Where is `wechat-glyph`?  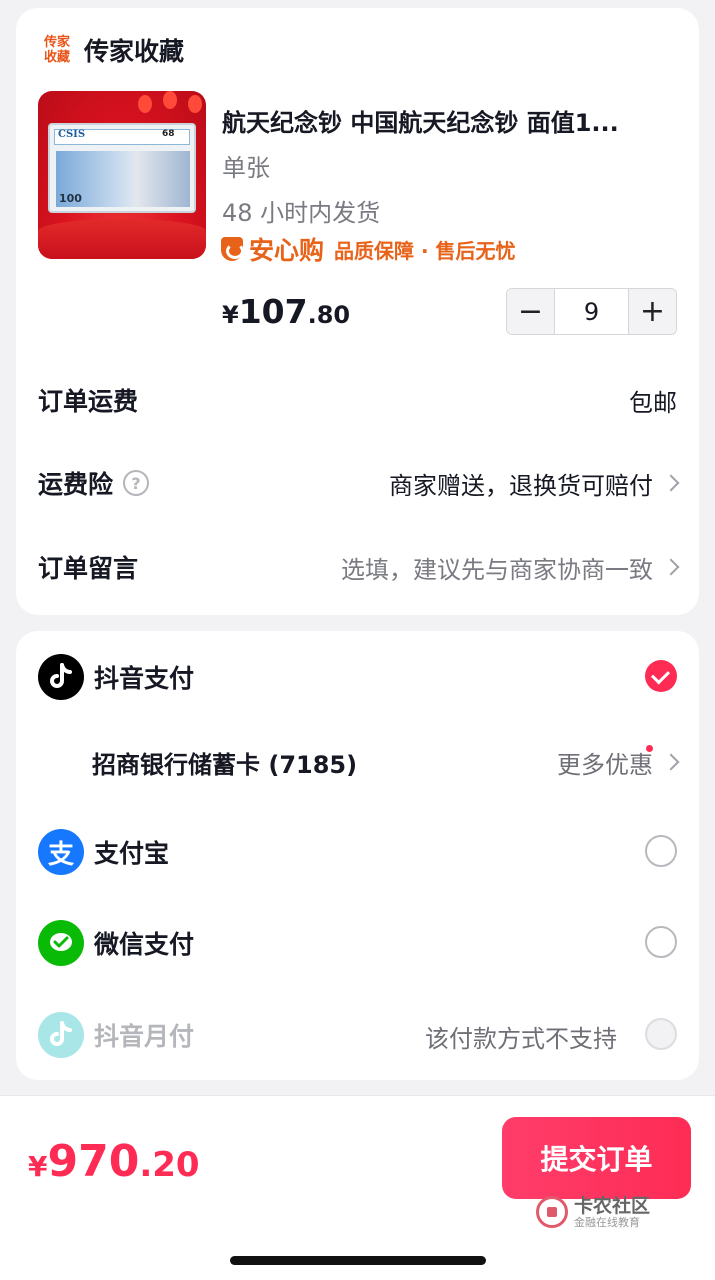
wechat-glyph is located at coordinates (61, 942).